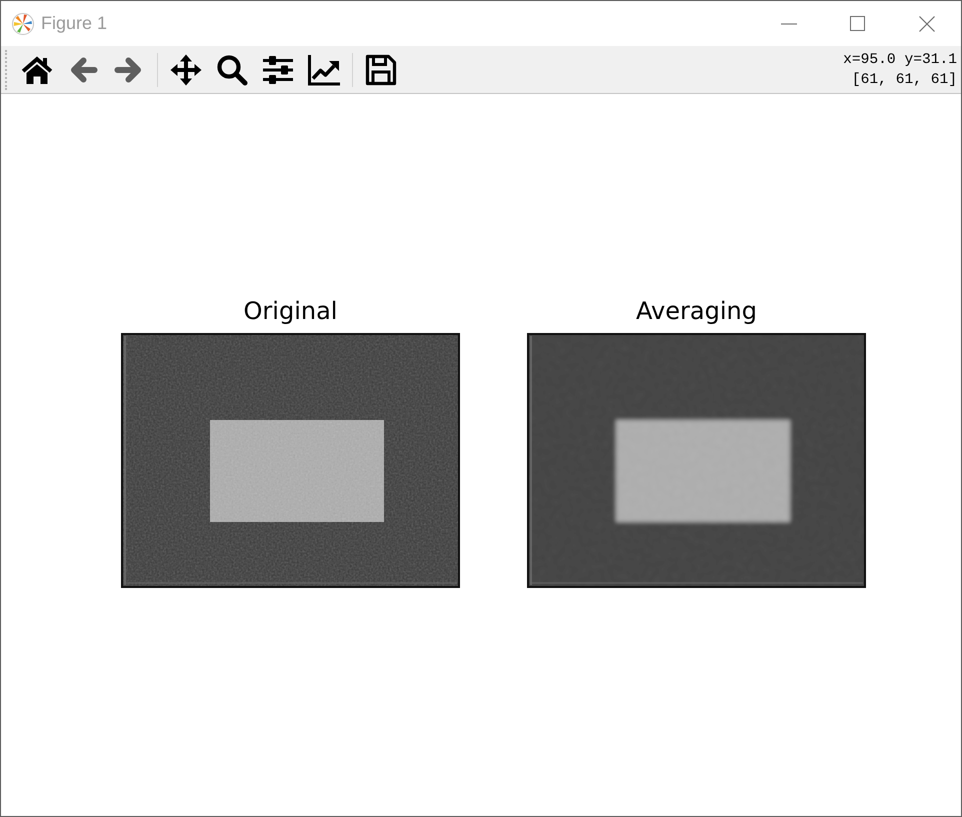 This screenshot has height=817, width=962. I want to click on close-icon, so click(926, 24).